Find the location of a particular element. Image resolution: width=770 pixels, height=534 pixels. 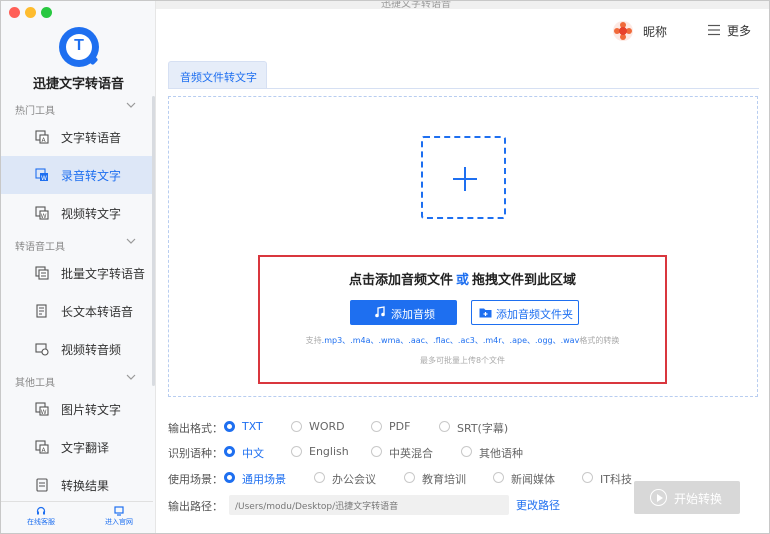

sidebar-item-recording-to-text: W 录音转文字 is located at coordinates (77, 175).